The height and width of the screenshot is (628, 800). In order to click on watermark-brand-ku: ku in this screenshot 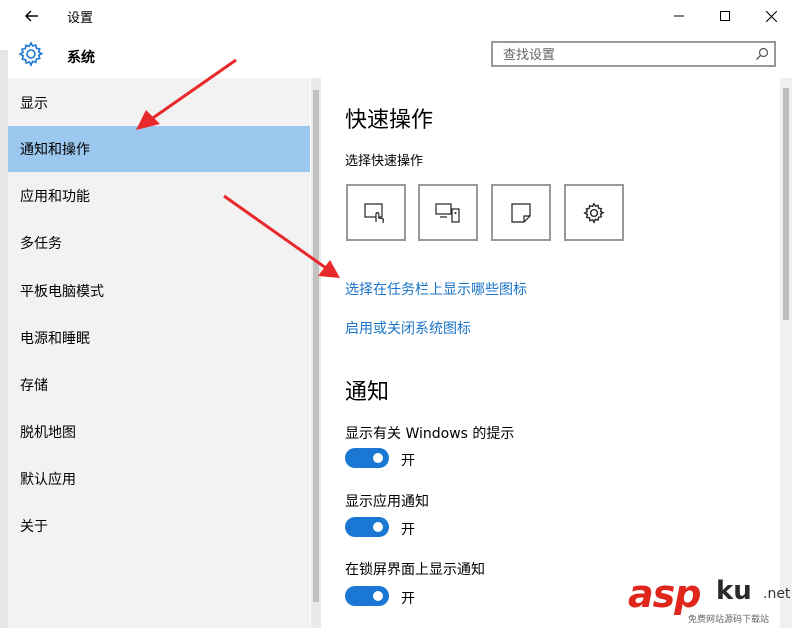, I will do `click(734, 591)`.